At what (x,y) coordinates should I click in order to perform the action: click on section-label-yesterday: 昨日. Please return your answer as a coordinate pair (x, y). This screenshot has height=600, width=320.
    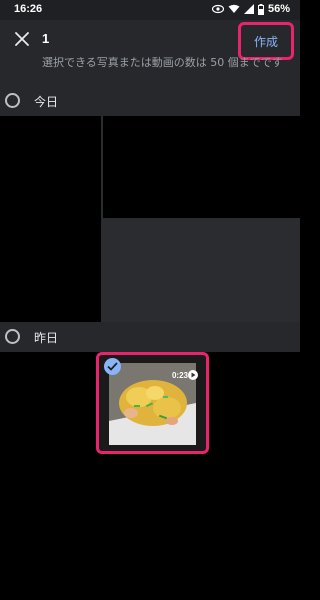
    Looking at the image, I should click on (46, 338).